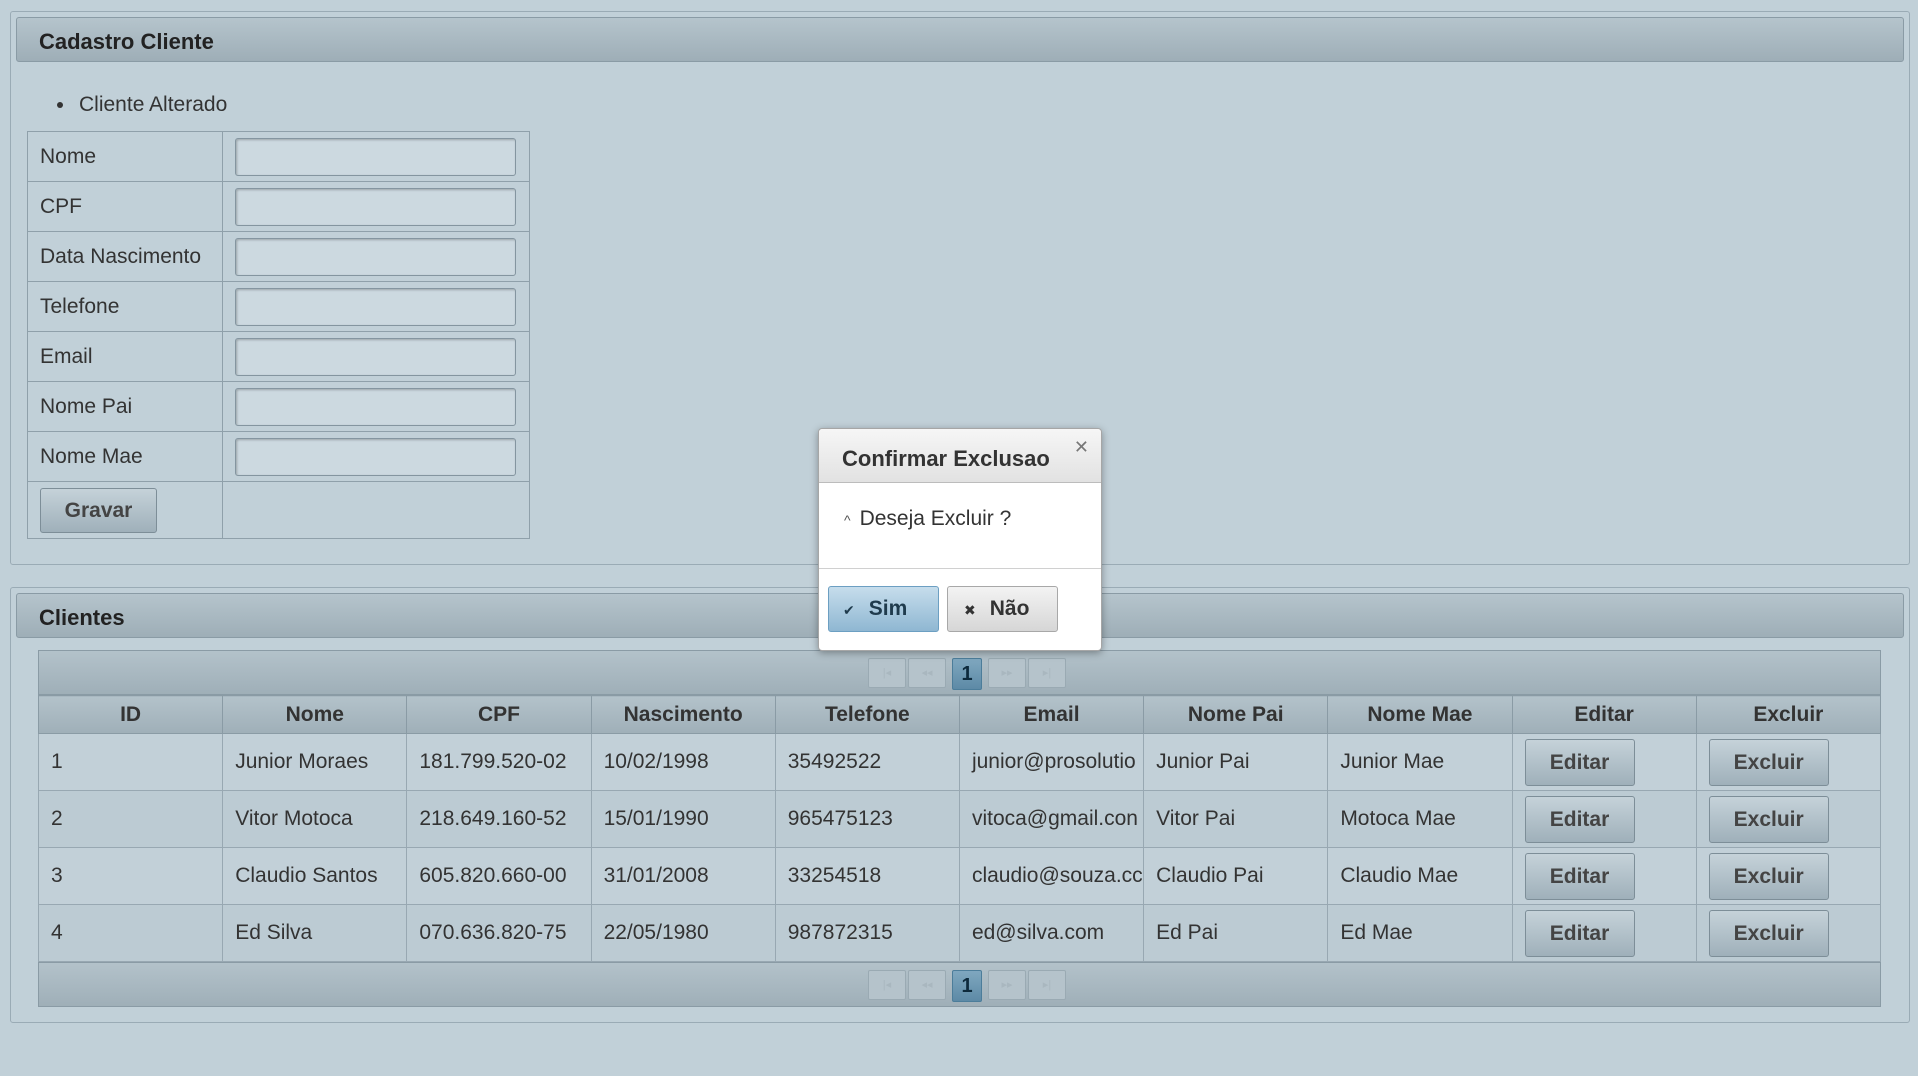  What do you see at coordinates (60, 105) in the screenshot?
I see `bullet-icon` at bounding box center [60, 105].